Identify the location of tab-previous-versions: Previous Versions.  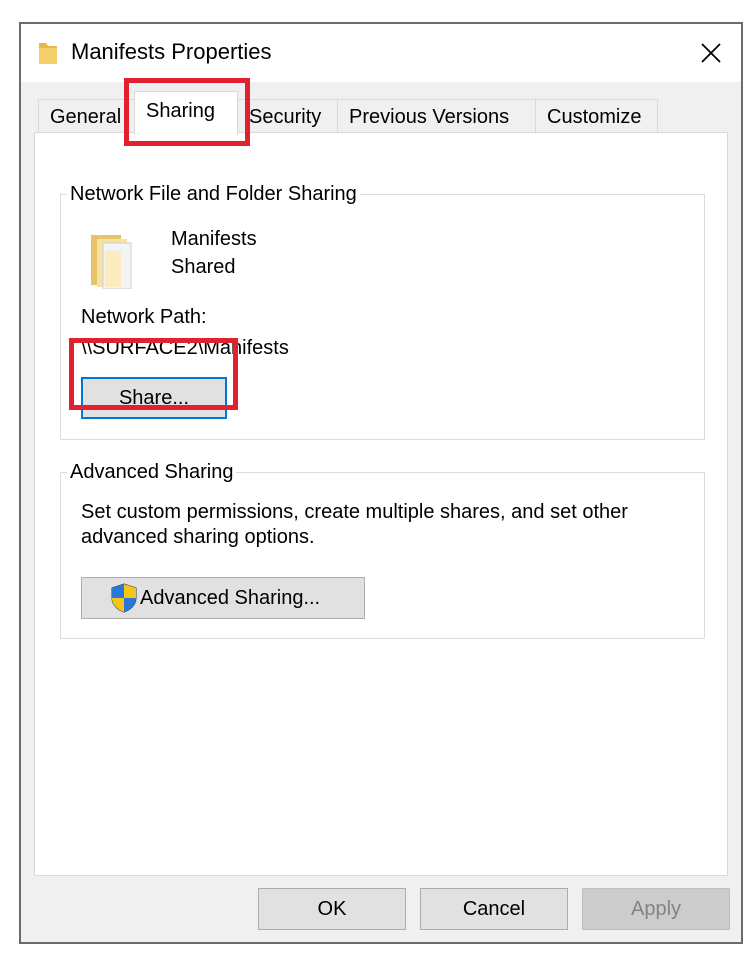
(437, 116).